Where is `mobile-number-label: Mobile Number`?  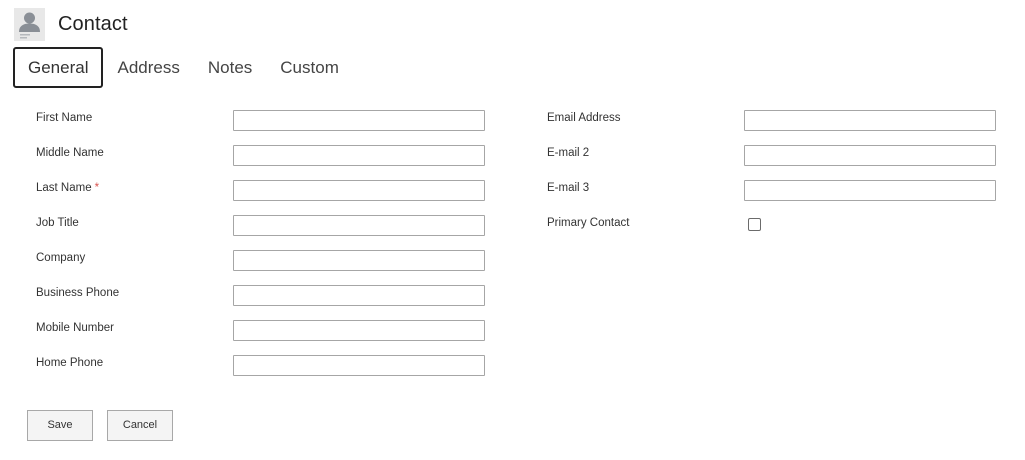
mobile-number-label: Mobile Number is located at coordinates (75, 328).